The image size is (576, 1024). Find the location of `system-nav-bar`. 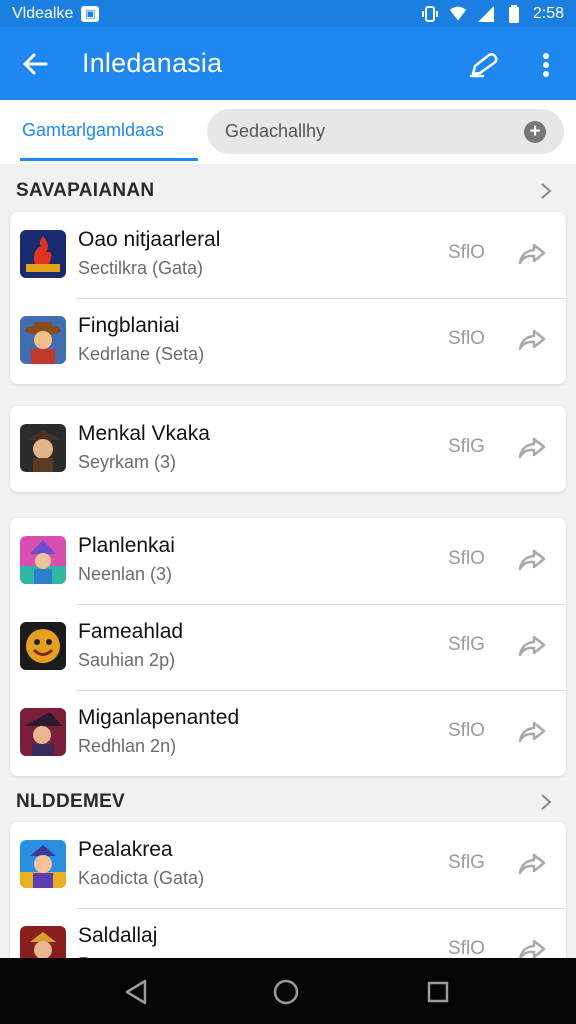

system-nav-bar is located at coordinates (288, 991).